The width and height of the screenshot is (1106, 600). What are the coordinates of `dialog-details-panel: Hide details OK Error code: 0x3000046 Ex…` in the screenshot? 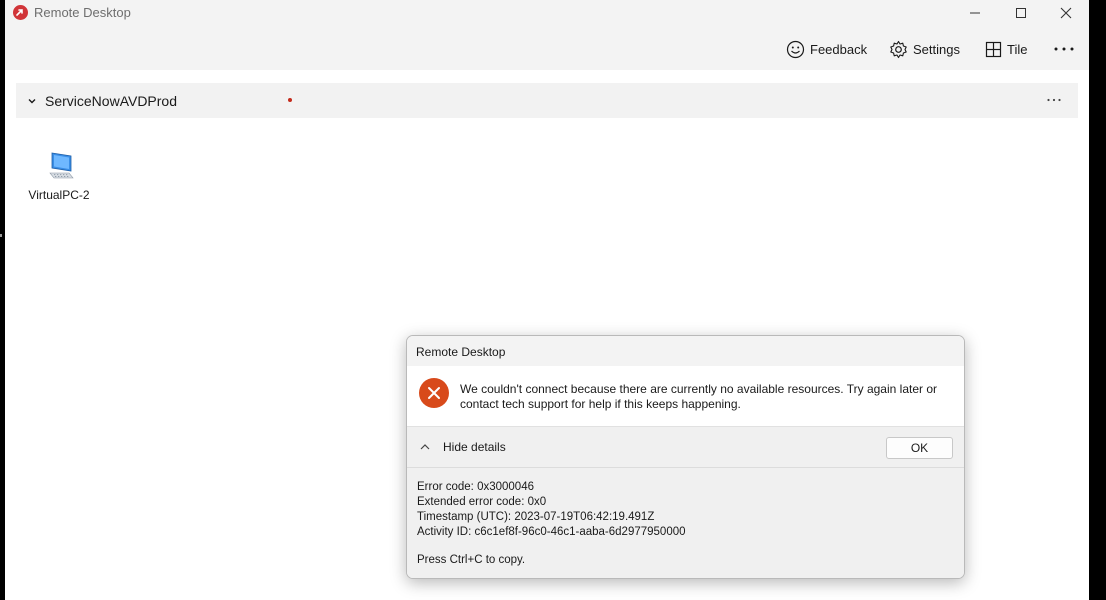 It's located at (685, 502).